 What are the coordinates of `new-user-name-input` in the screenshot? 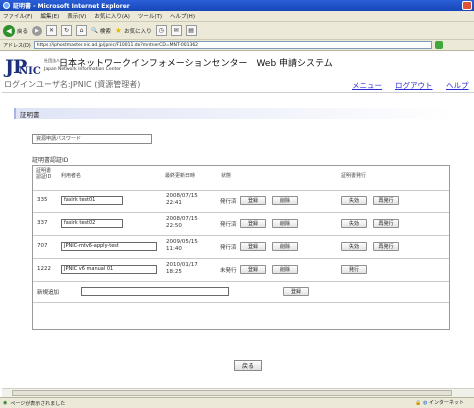 It's located at (155, 291).